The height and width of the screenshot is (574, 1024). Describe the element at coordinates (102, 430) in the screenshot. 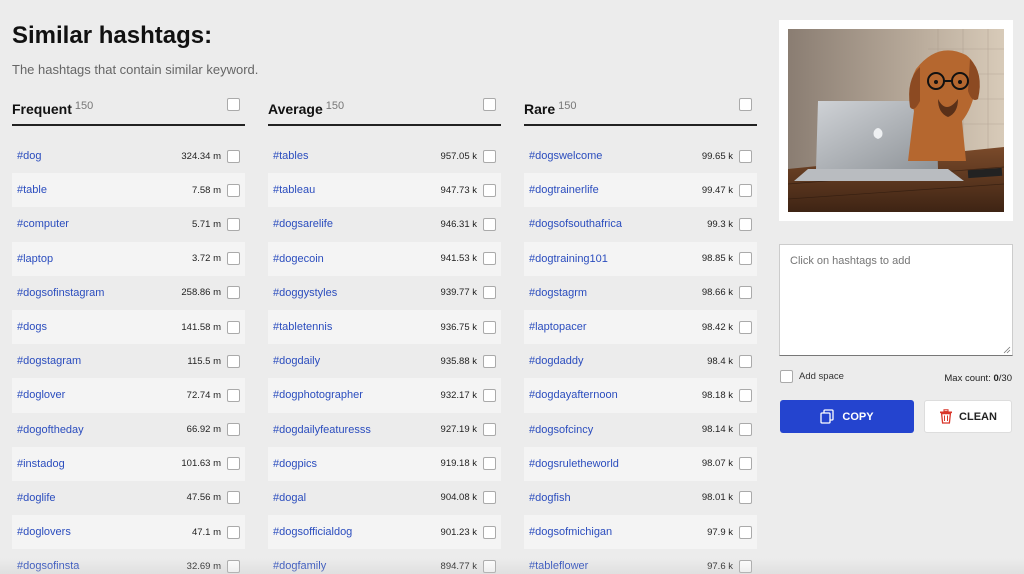

I see `hashtag-link: #dogoftheday` at that location.